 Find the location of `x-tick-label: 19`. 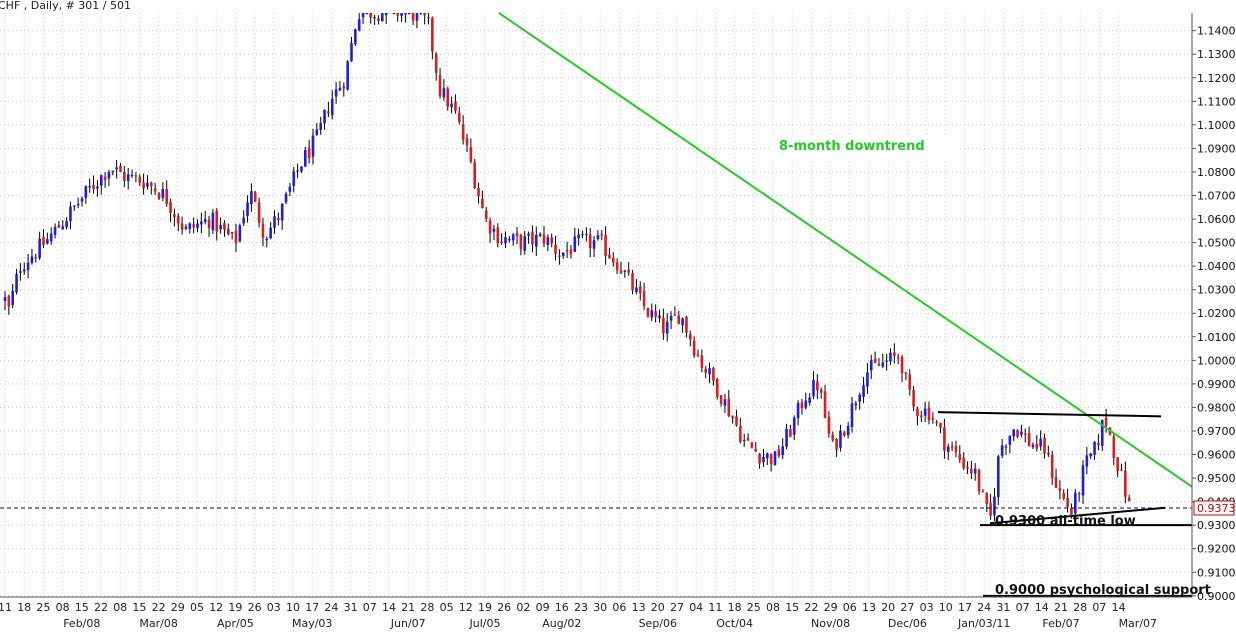

x-tick-label: 19 is located at coordinates (485, 607).